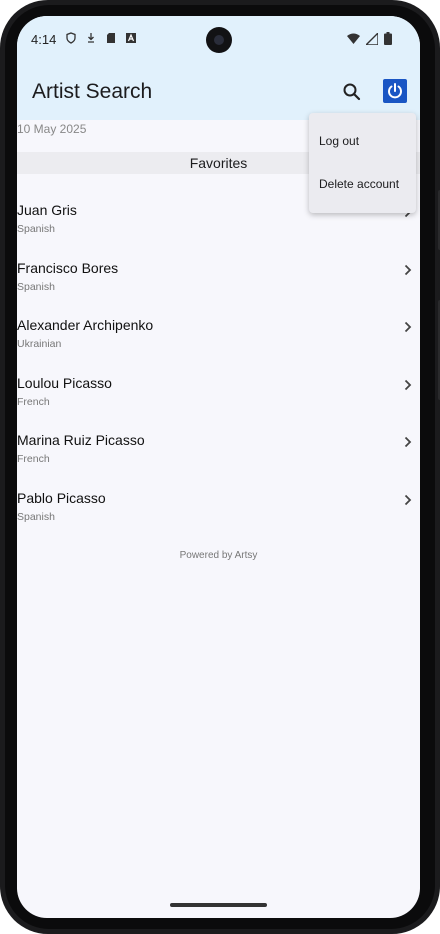 Image resolution: width=440 pixels, height=934 pixels. Describe the element at coordinates (131, 38) in the screenshot. I see `text-a-icon` at that location.